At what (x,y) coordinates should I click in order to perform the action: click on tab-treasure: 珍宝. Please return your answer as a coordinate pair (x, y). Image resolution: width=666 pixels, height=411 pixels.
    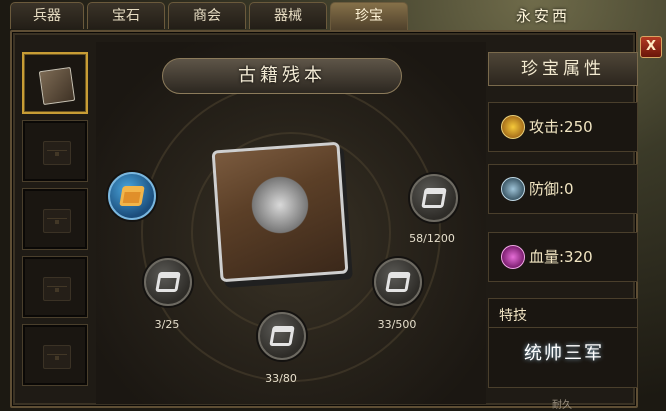
    Looking at the image, I should click on (369, 16).